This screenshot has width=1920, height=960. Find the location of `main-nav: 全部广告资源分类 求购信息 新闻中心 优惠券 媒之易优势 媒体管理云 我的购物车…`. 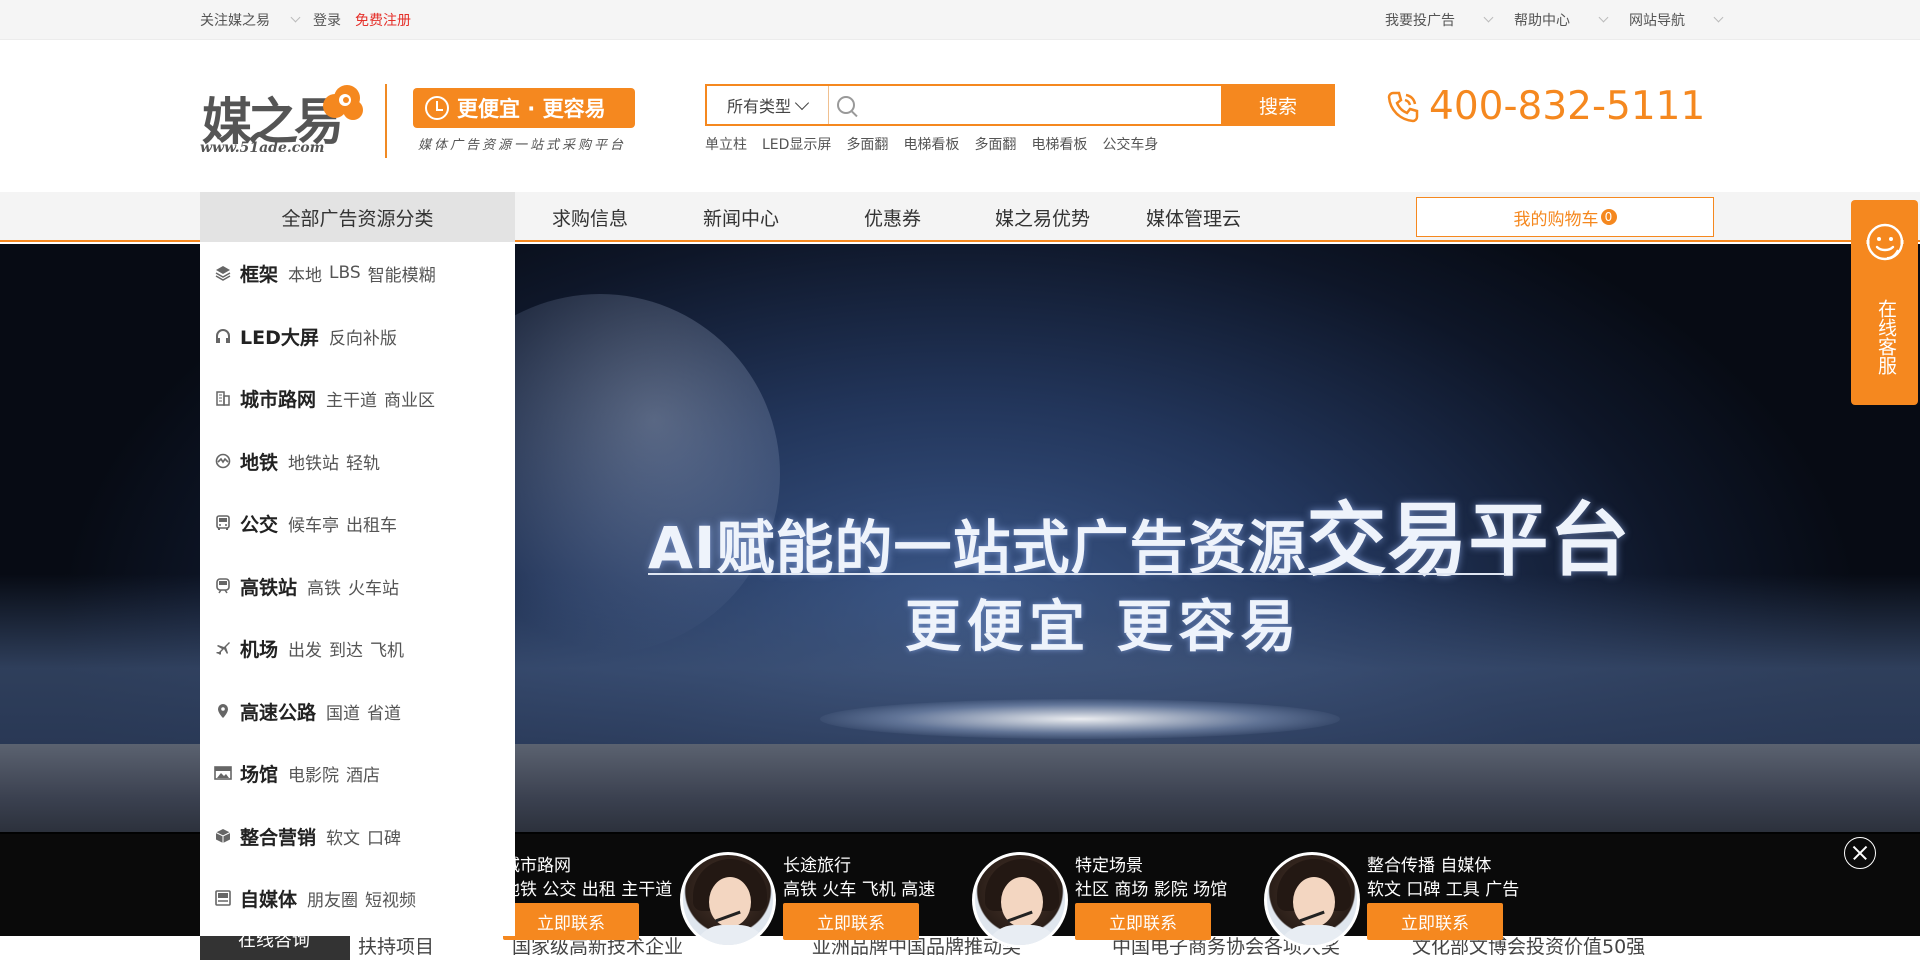

main-nav: 全部广告资源分类 求购信息 新闻中心 优惠券 媒之易优势 媒体管理云 我的购物车… is located at coordinates (960, 217).